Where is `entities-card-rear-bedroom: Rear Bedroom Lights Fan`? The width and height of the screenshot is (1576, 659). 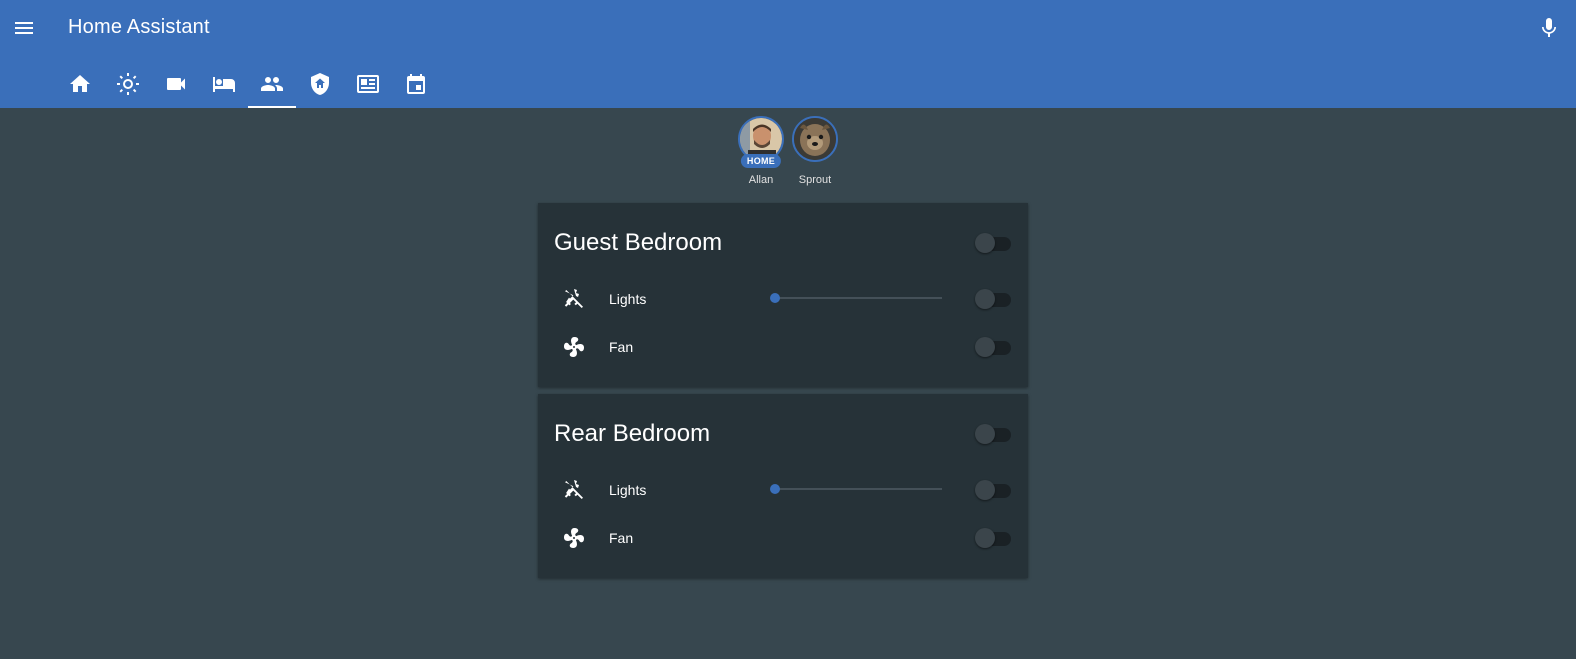 entities-card-rear-bedroom: Rear Bedroom Lights Fan is located at coordinates (783, 486).